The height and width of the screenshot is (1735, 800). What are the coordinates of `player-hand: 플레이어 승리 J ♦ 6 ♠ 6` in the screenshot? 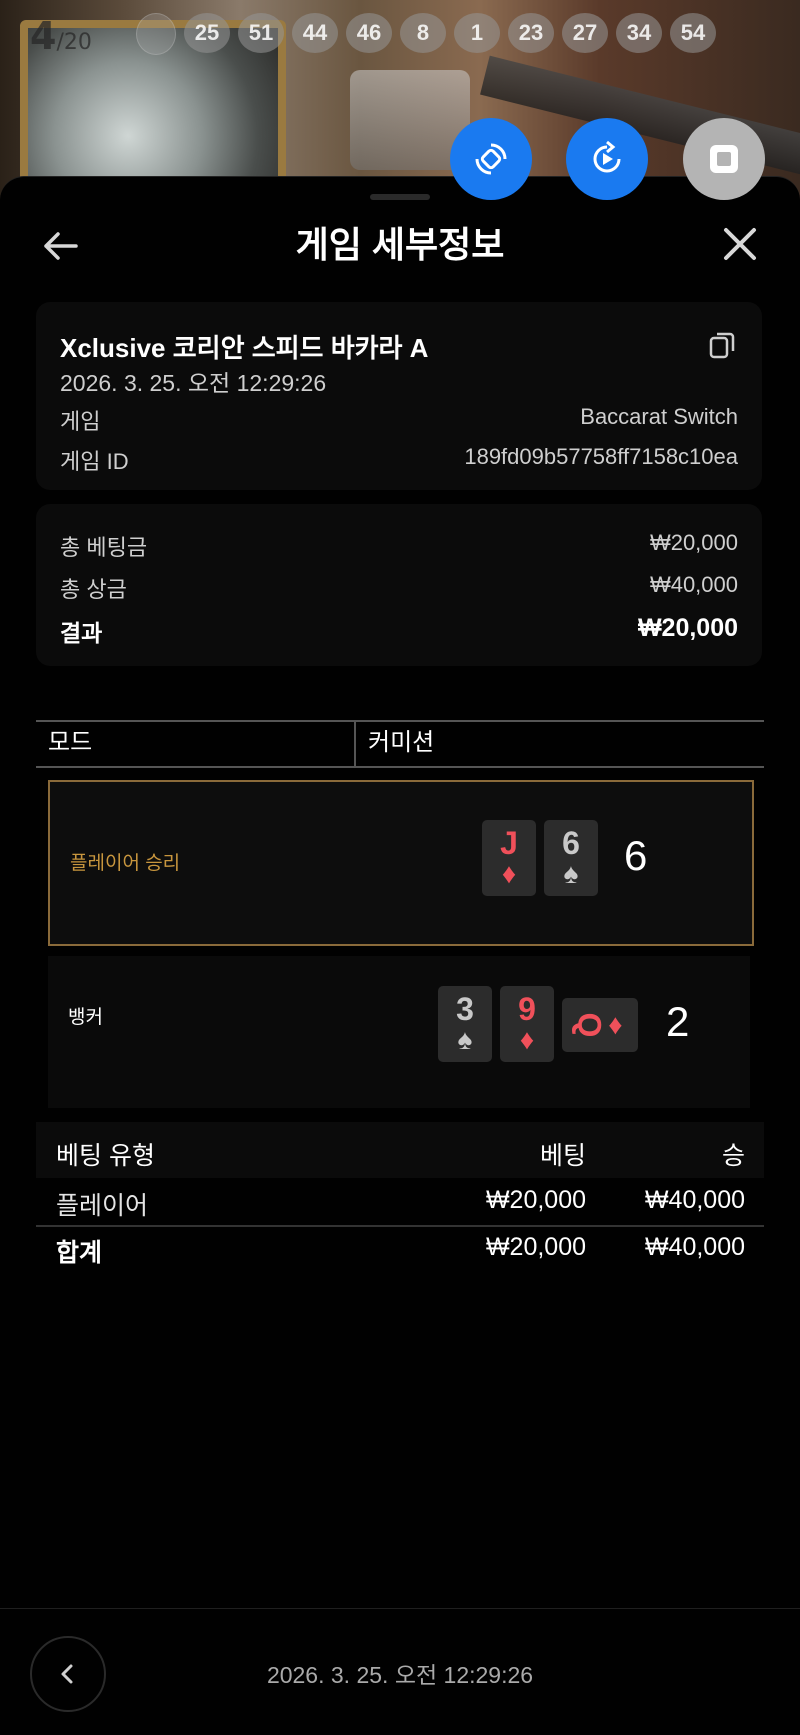 It's located at (401, 863).